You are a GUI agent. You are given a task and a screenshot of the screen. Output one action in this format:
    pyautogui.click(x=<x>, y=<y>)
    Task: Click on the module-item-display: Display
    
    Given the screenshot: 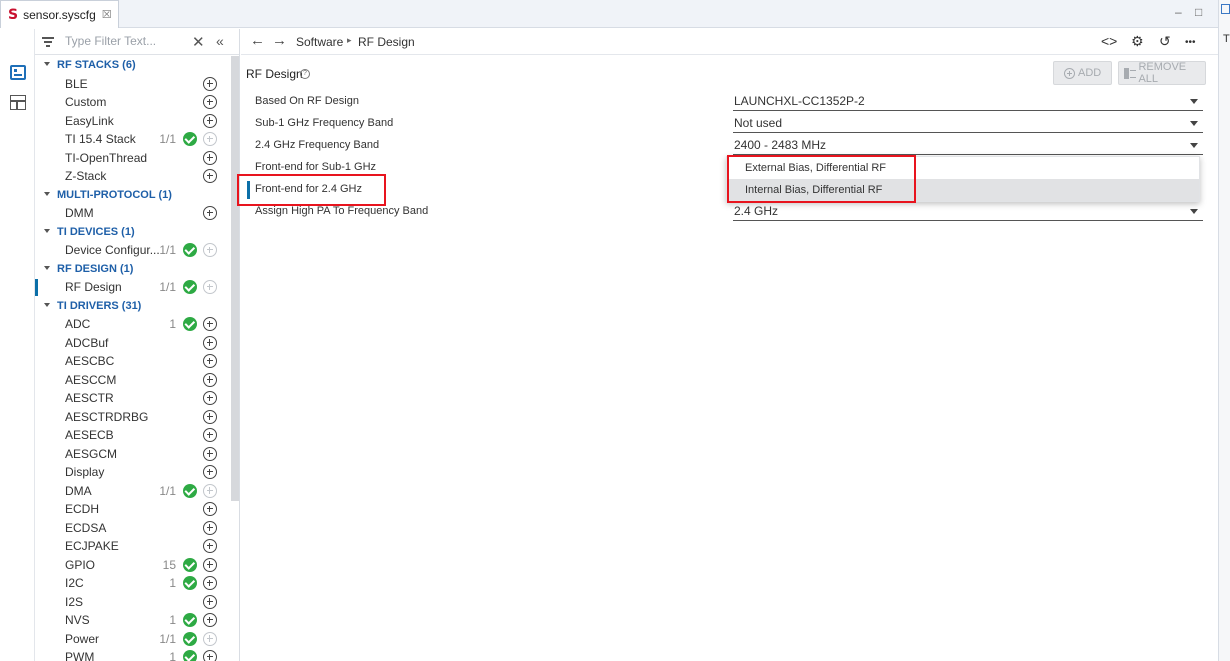 What is the action you would take?
    pyautogui.click(x=132, y=472)
    